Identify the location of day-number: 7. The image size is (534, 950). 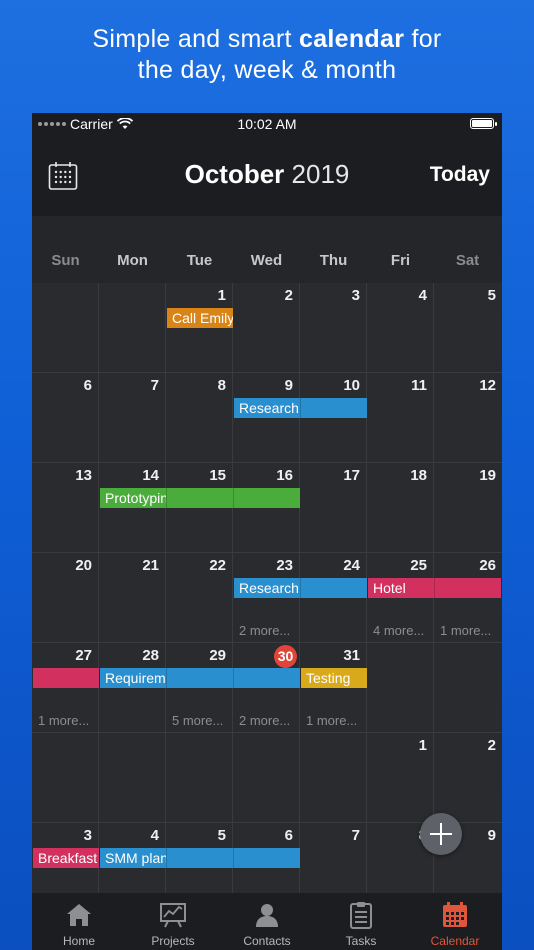
(154, 385).